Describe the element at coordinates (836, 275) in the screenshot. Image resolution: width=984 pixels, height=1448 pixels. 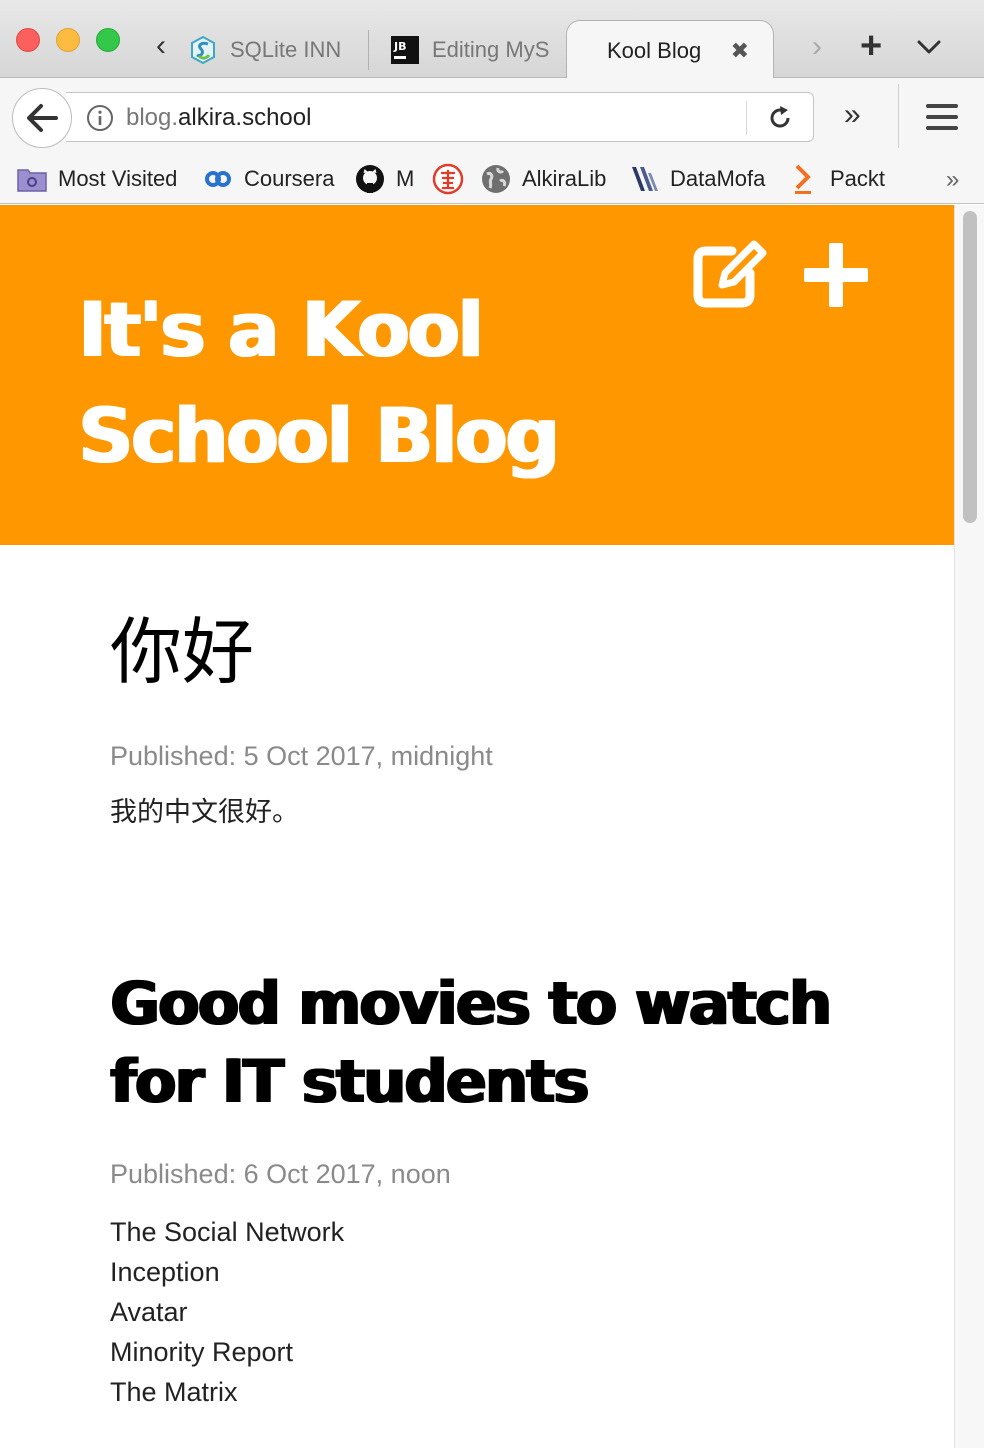
I see `plus-icon` at that location.